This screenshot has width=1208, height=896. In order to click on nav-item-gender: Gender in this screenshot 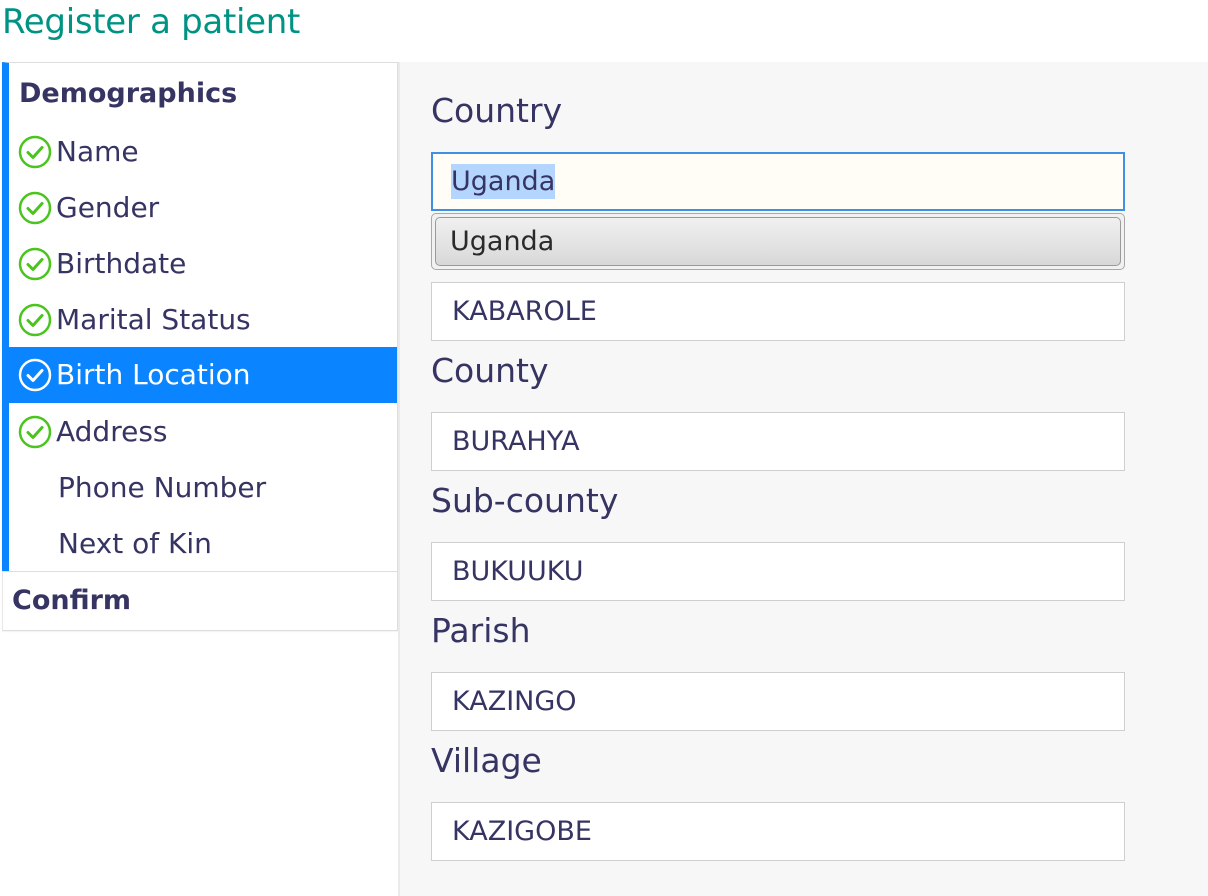, I will do `click(203, 208)`.